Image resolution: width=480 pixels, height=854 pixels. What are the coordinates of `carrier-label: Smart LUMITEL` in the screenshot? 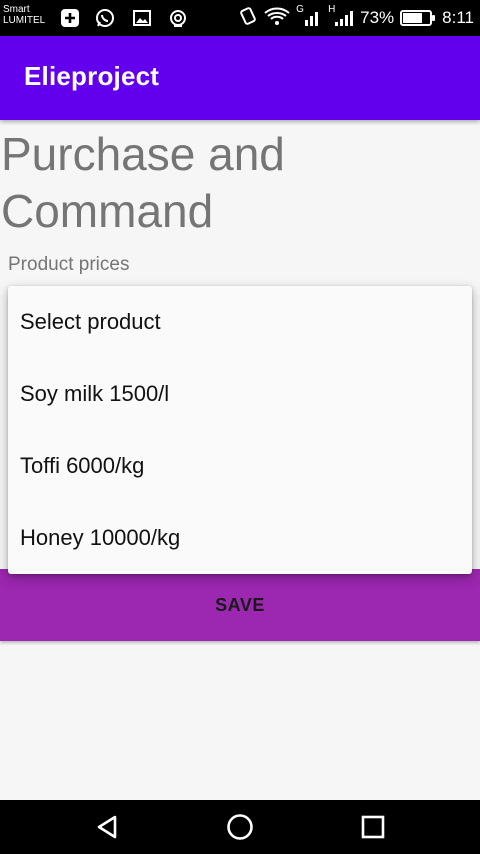 It's located at (24, 15).